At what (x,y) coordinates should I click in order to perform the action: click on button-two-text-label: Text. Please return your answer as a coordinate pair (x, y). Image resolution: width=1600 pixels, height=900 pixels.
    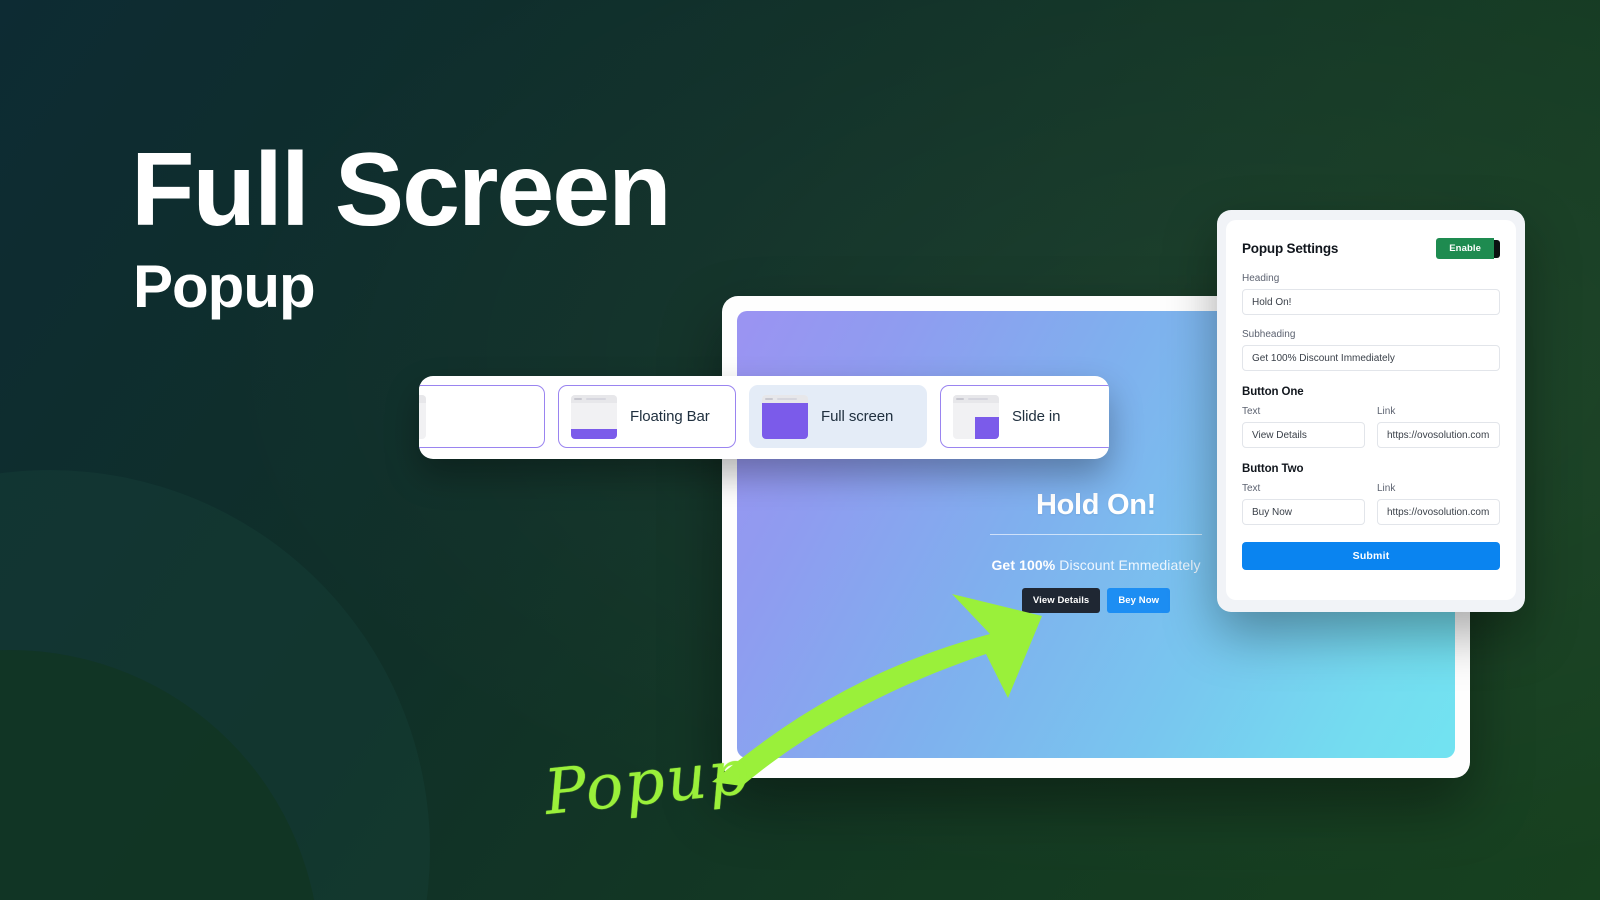
    Looking at the image, I should click on (1251, 488).